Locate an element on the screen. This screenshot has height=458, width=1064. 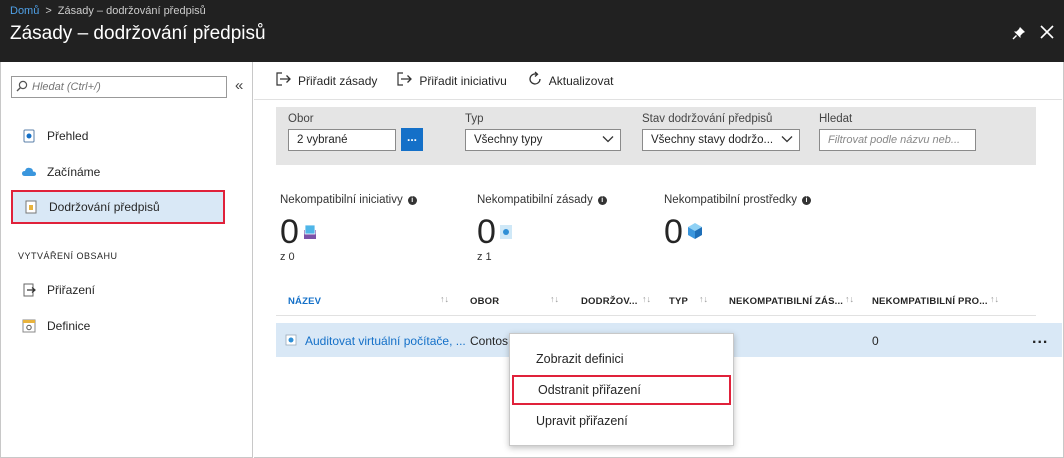
menu-item-edit-assignment: Upravit přiřazení is located at coordinates (621, 421).